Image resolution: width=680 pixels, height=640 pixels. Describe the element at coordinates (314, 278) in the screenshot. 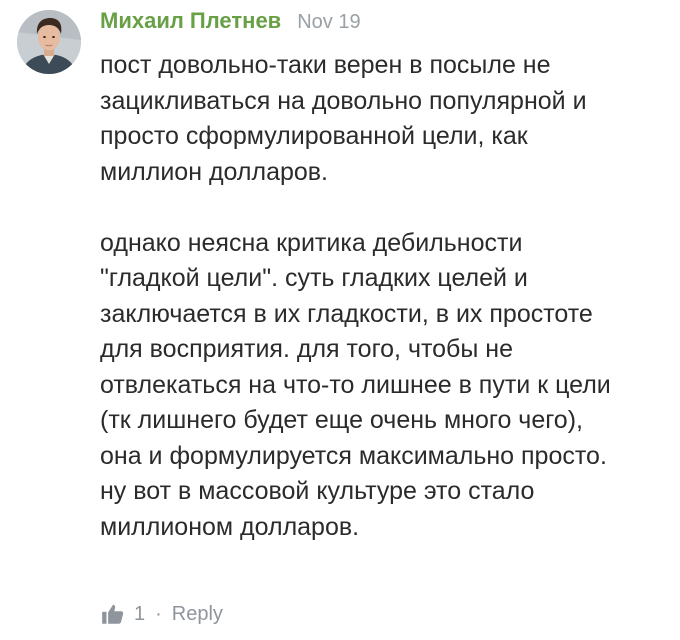

I see `text-line: "гладкой цели". суть гладких целей и` at that location.